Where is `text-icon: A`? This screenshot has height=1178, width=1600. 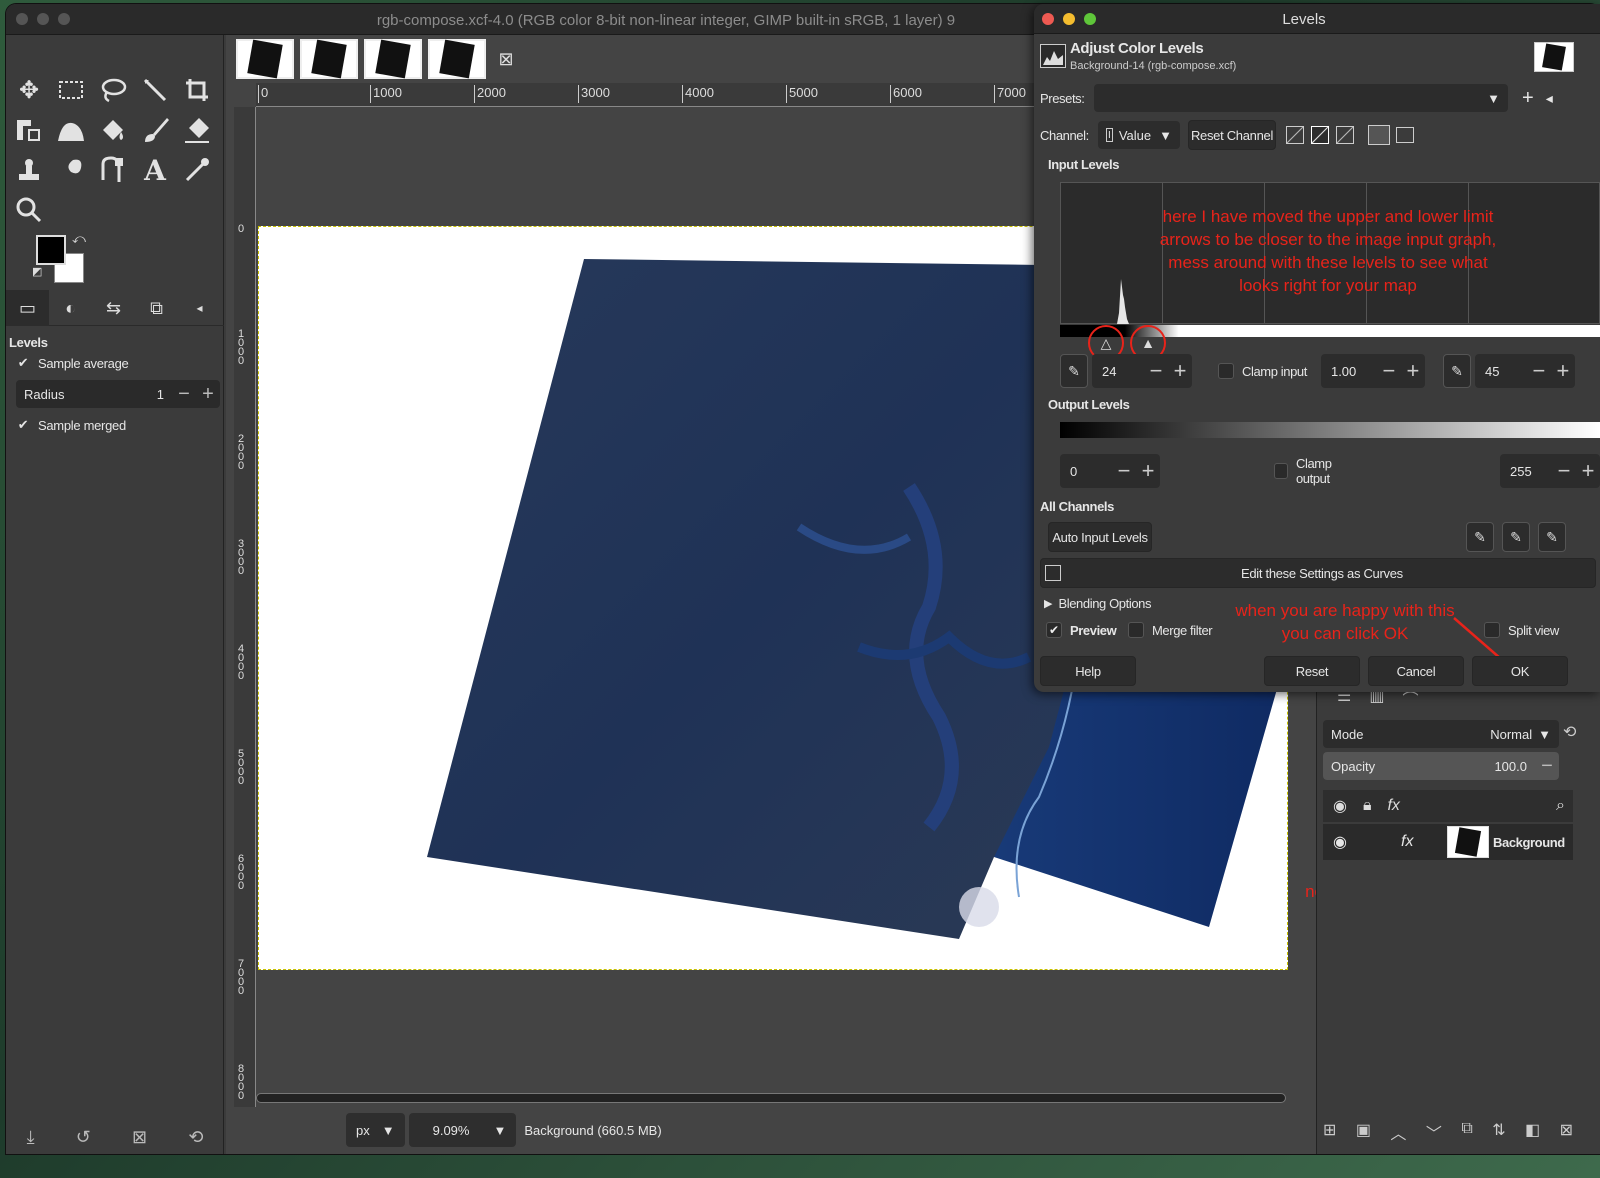
text-icon: A is located at coordinates (155, 170).